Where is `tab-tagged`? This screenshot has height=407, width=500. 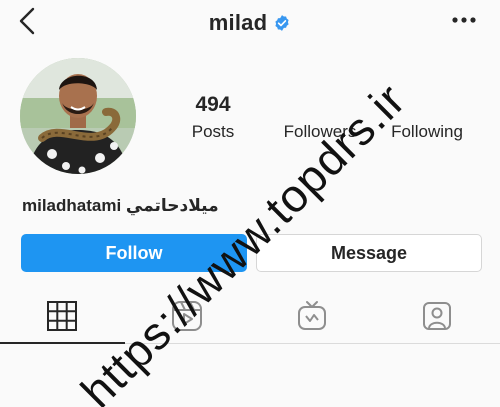
tab-tagged is located at coordinates (437, 316).